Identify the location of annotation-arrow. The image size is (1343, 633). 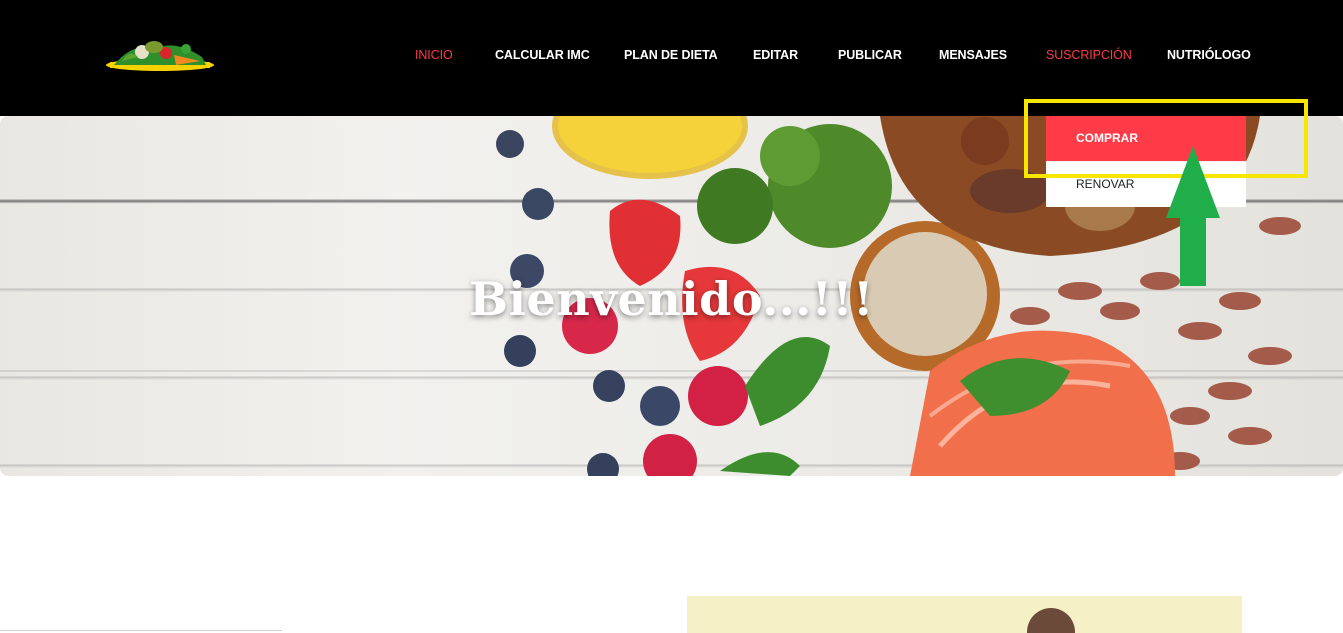
(1193, 217).